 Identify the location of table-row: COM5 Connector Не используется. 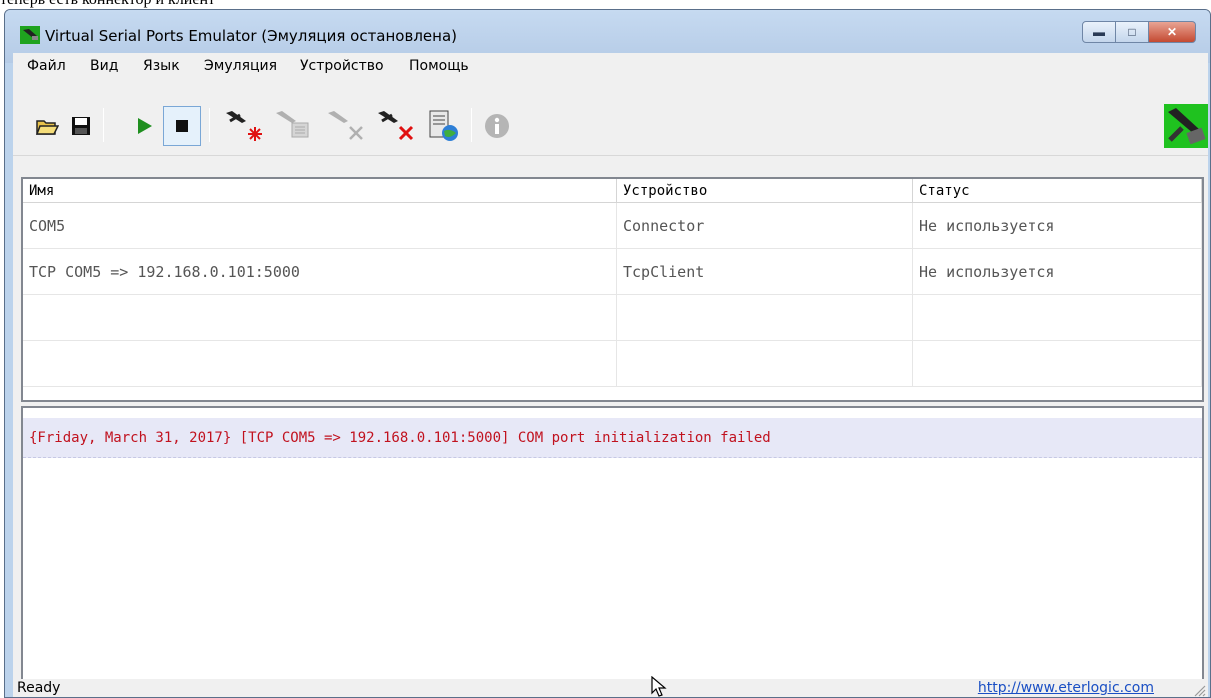
(612, 226).